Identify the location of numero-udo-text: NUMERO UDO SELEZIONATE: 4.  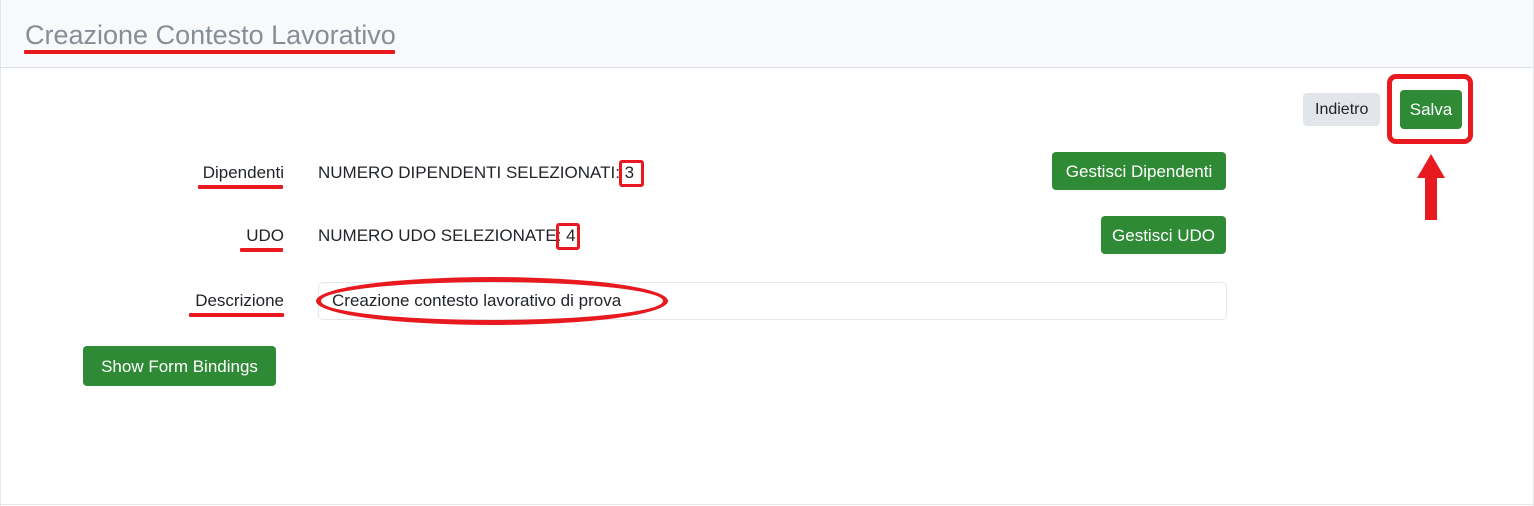
(447, 235).